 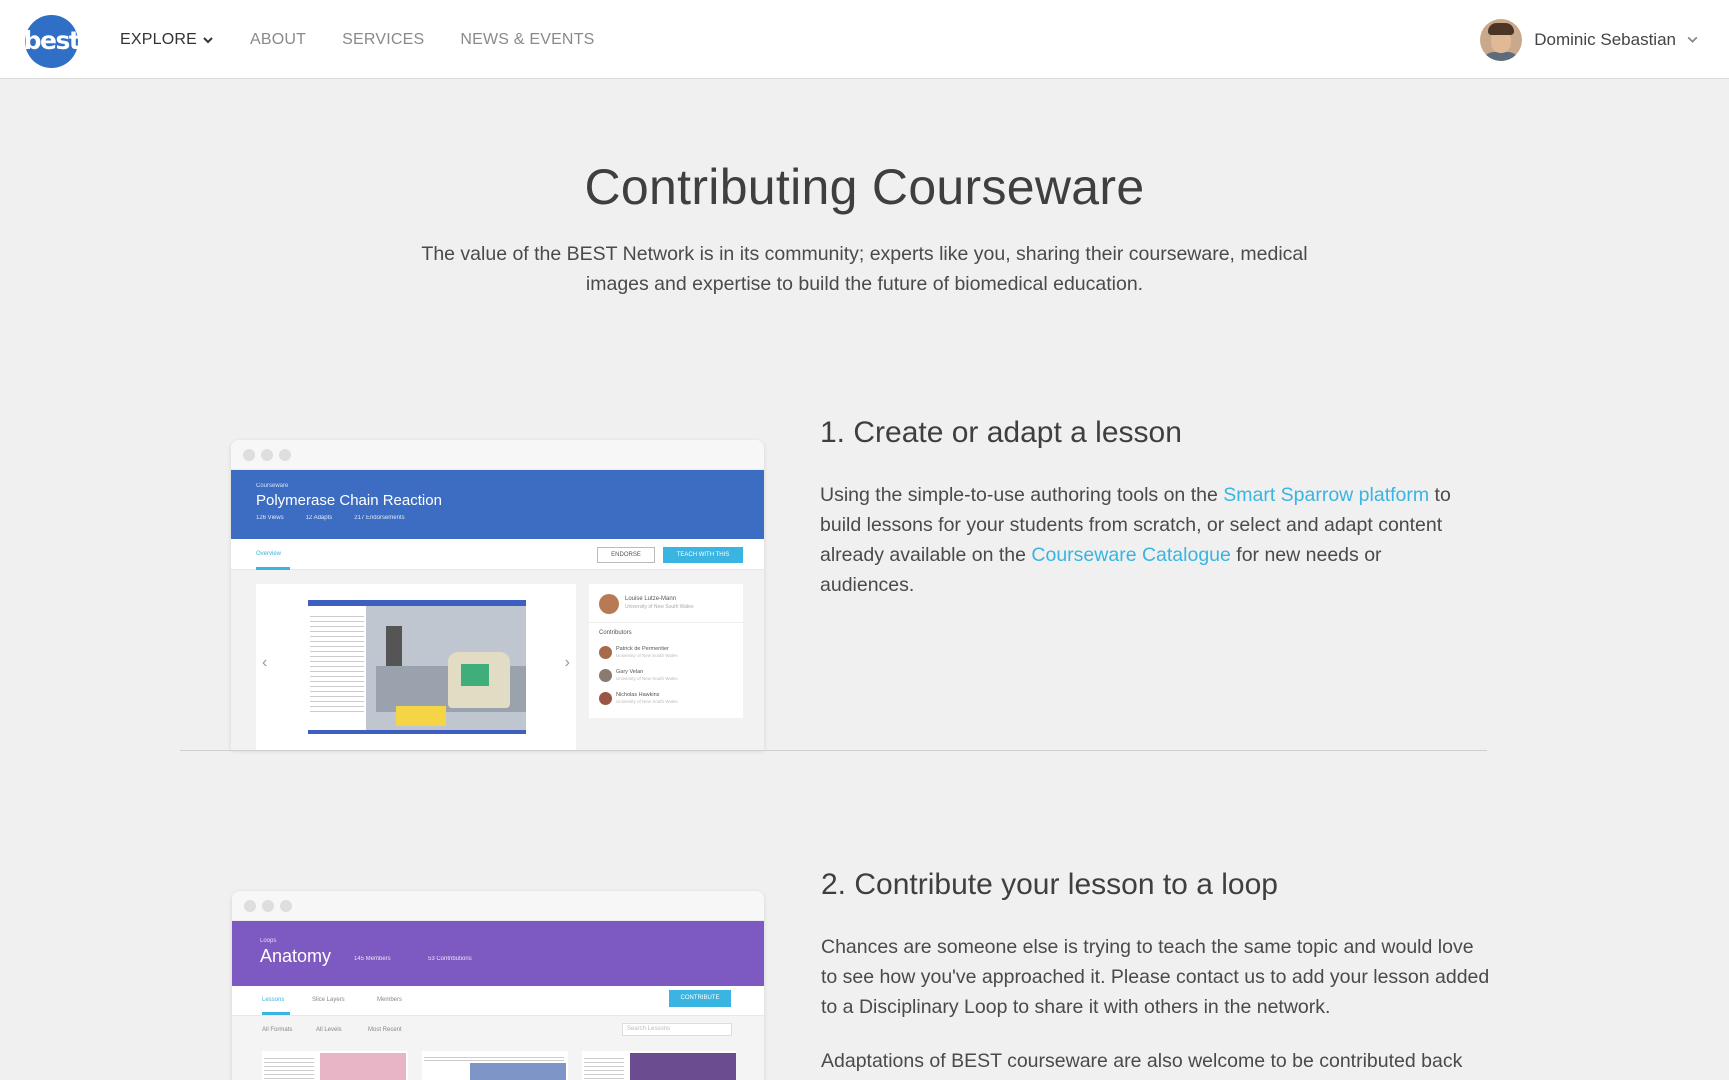 I want to click on courseware-catalogue-link: Courseware Catalogue, so click(x=1130, y=555).